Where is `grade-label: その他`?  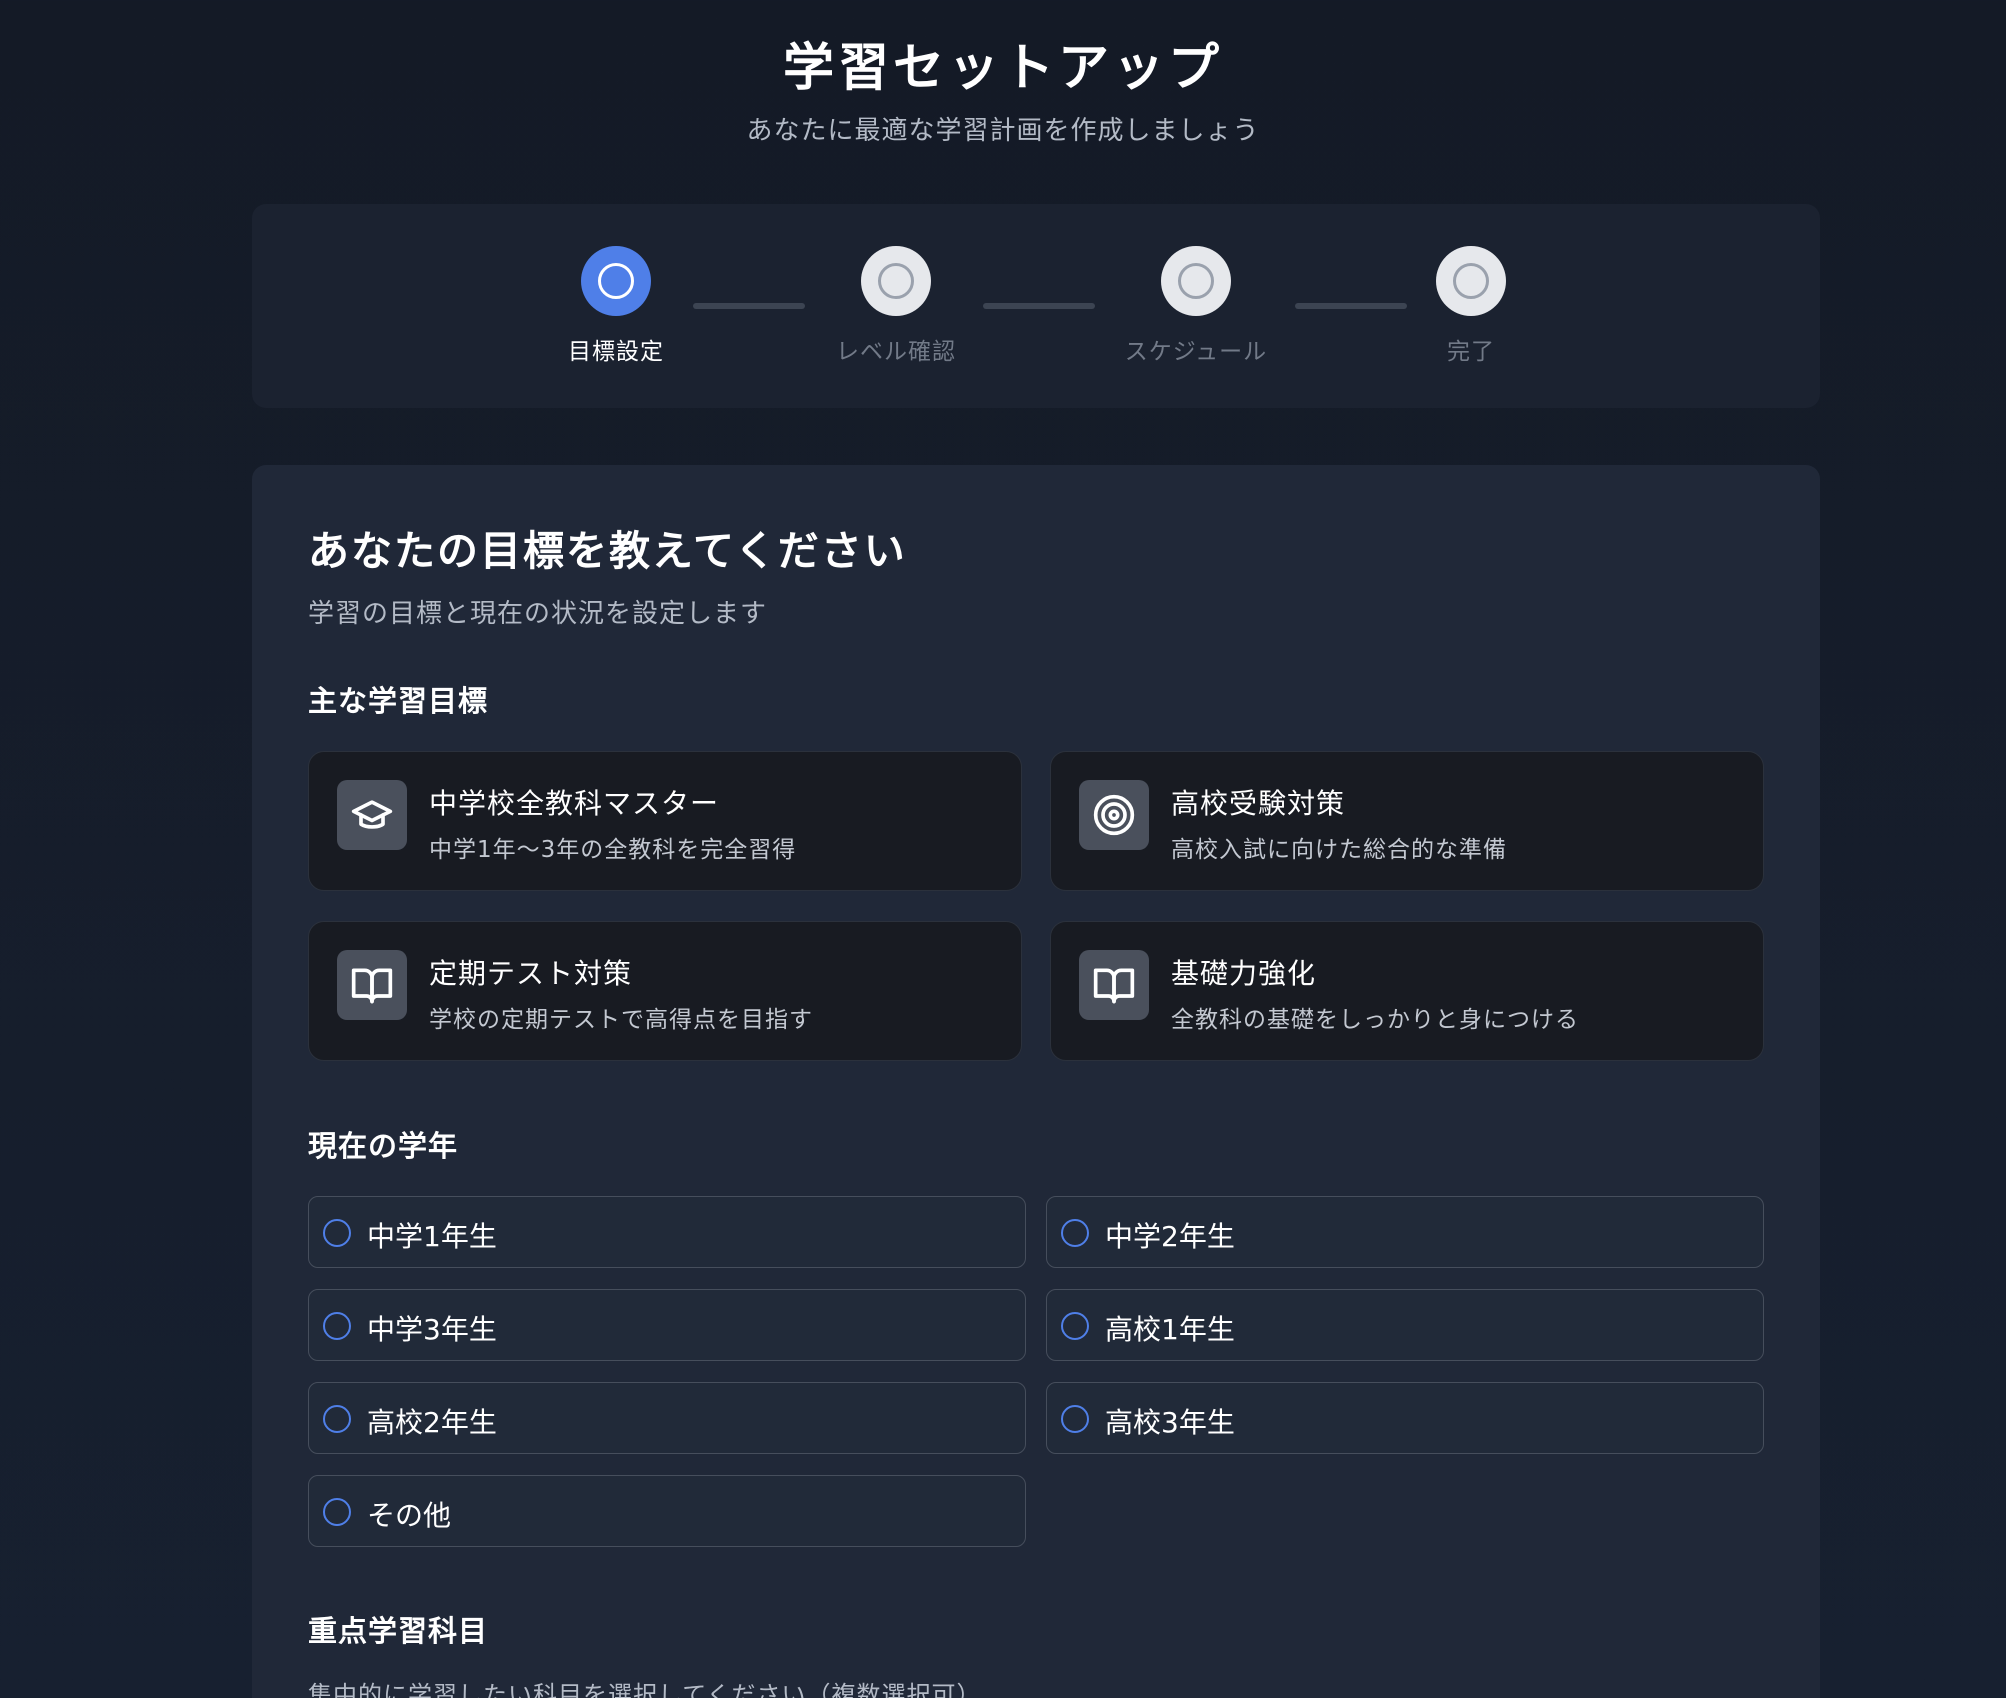 grade-label: その他 is located at coordinates (409, 1515).